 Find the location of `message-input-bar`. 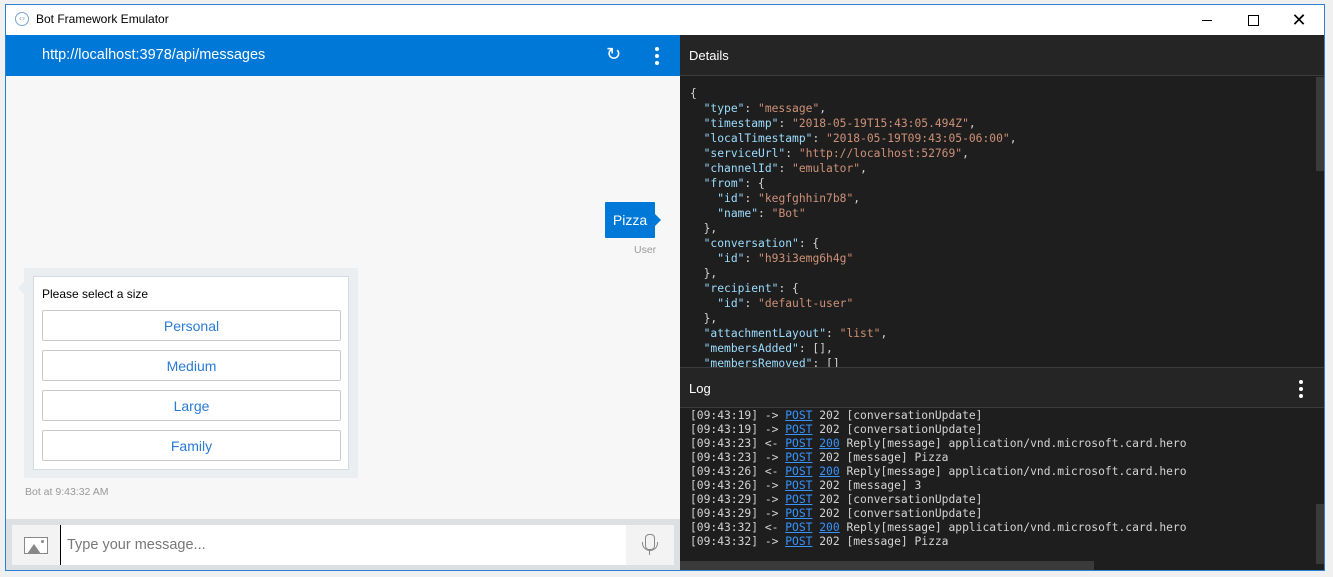

message-input-bar is located at coordinates (343, 544).